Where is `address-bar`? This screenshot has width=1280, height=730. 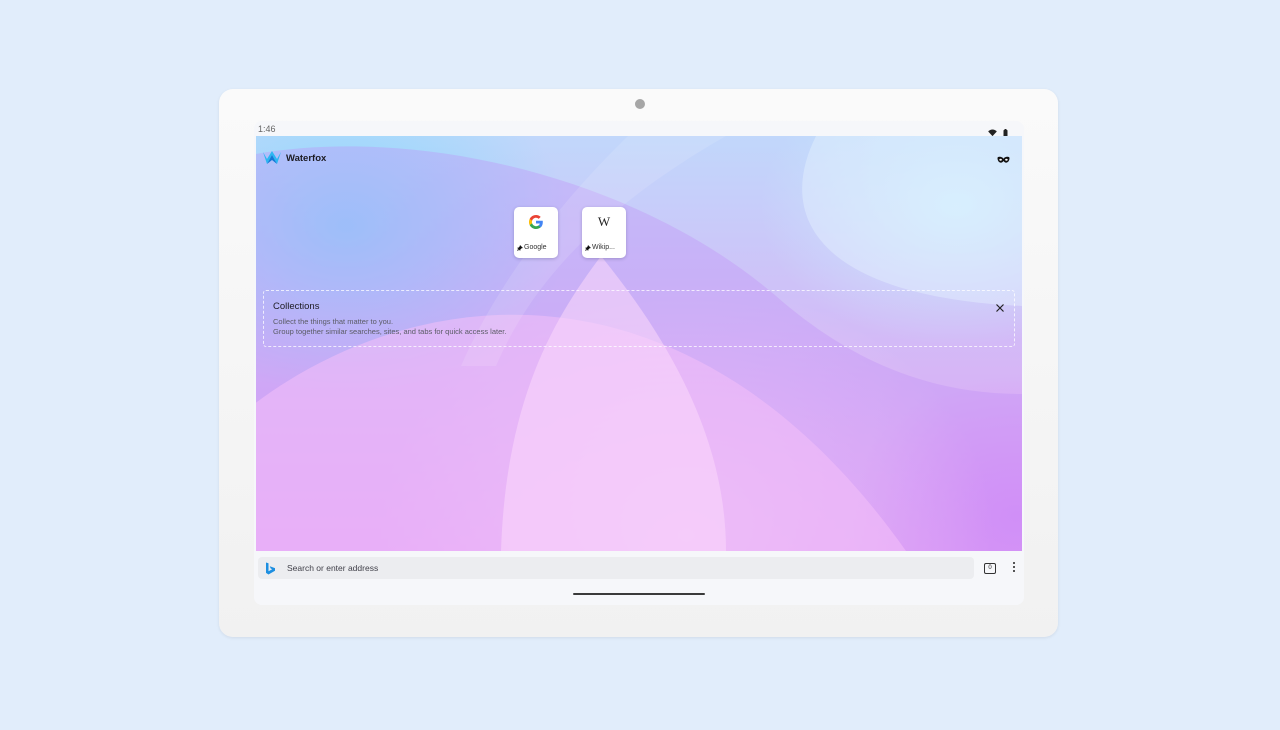
address-bar is located at coordinates (616, 568).